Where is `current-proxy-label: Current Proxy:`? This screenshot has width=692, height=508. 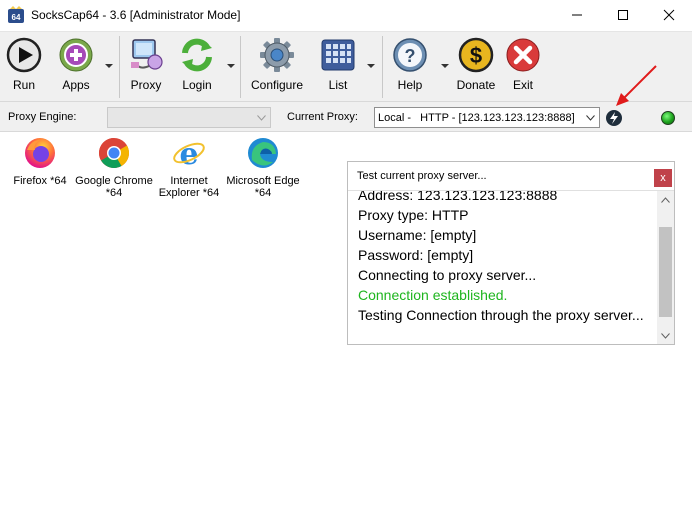
current-proxy-label: Current Proxy: is located at coordinates (322, 117).